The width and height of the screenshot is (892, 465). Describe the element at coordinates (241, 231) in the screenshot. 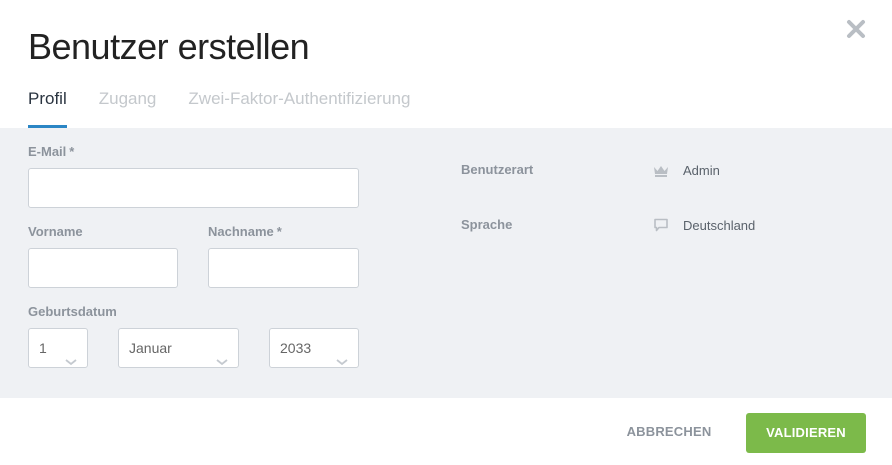

I see `lastname-label-text: Nachname` at that location.